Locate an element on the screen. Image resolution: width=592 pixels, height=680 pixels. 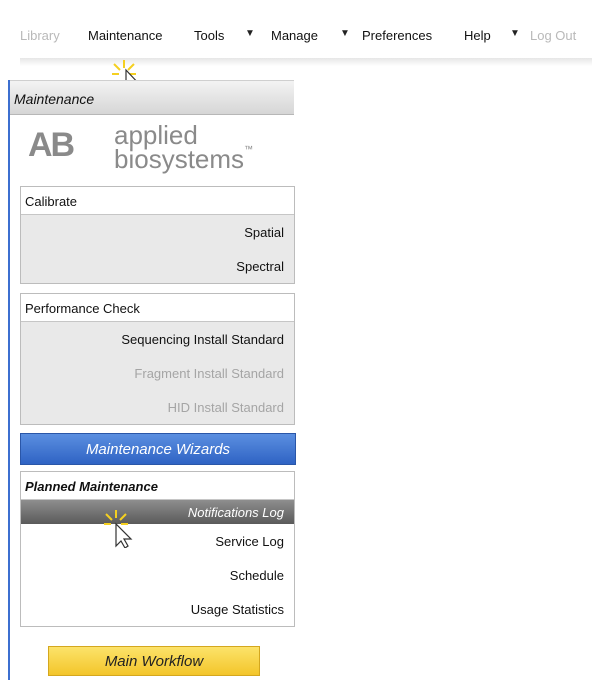
planned-maintenance-heading: Planned Maintenance is located at coordinates (157, 486).